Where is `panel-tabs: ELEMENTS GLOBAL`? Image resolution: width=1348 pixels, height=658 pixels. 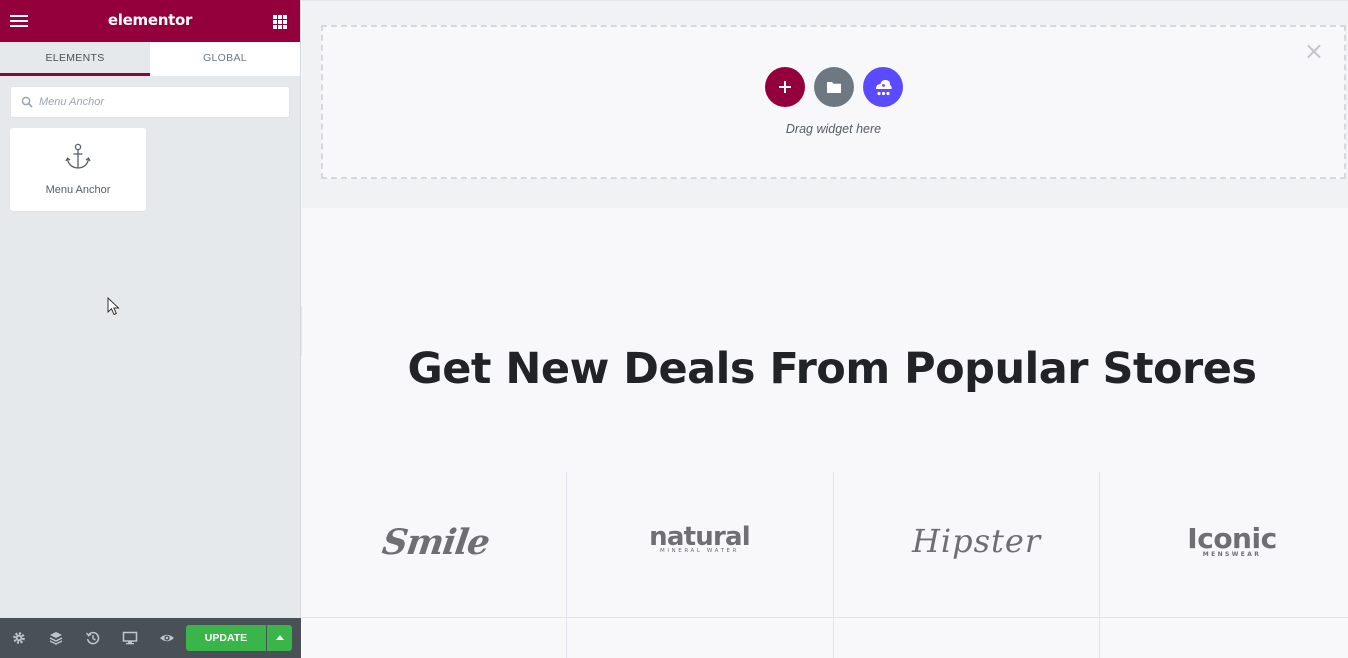
panel-tabs: ELEMENTS GLOBAL is located at coordinates (150, 59).